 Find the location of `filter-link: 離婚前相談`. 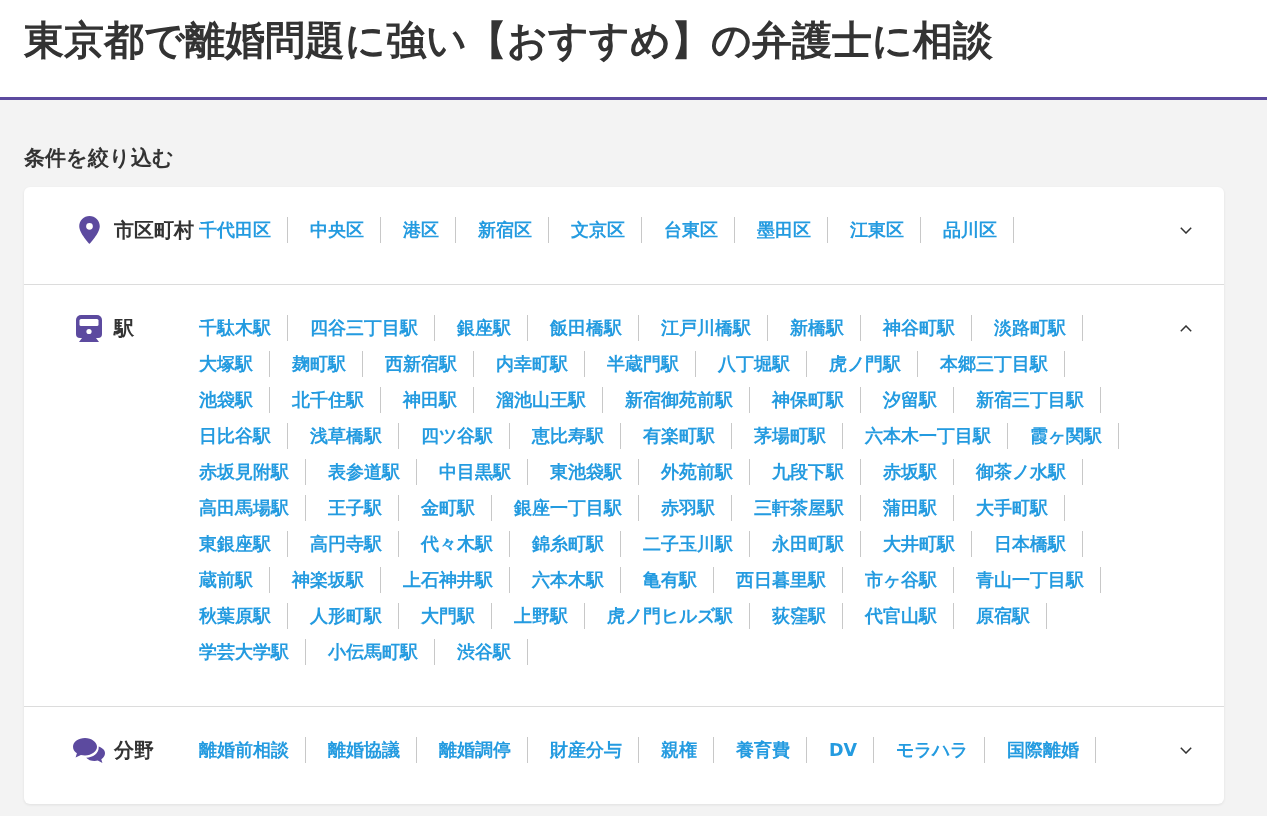

filter-link: 離婚前相談 is located at coordinates (252, 750).